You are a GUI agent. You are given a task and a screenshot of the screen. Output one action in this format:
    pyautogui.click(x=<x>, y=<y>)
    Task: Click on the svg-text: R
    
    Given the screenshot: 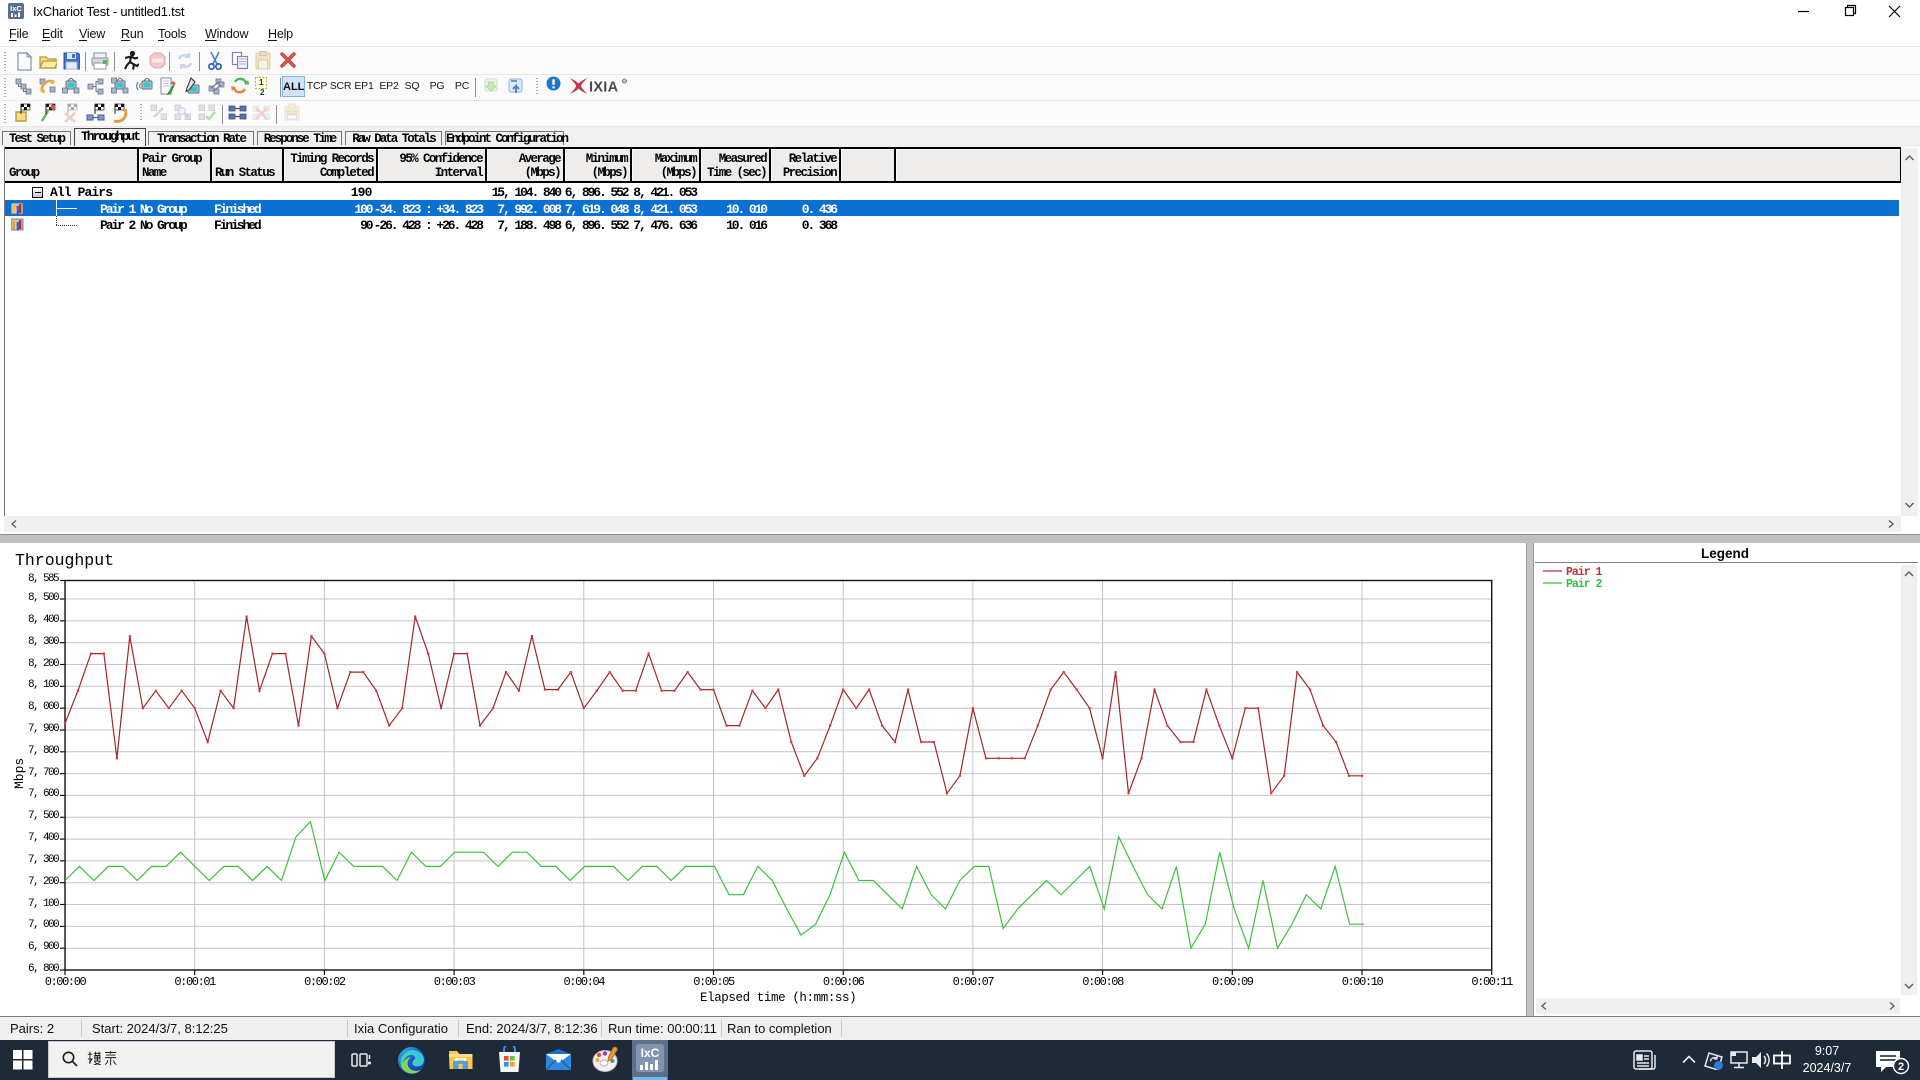 What is the action you would take?
    pyautogui.click(x=624, y=82)
    